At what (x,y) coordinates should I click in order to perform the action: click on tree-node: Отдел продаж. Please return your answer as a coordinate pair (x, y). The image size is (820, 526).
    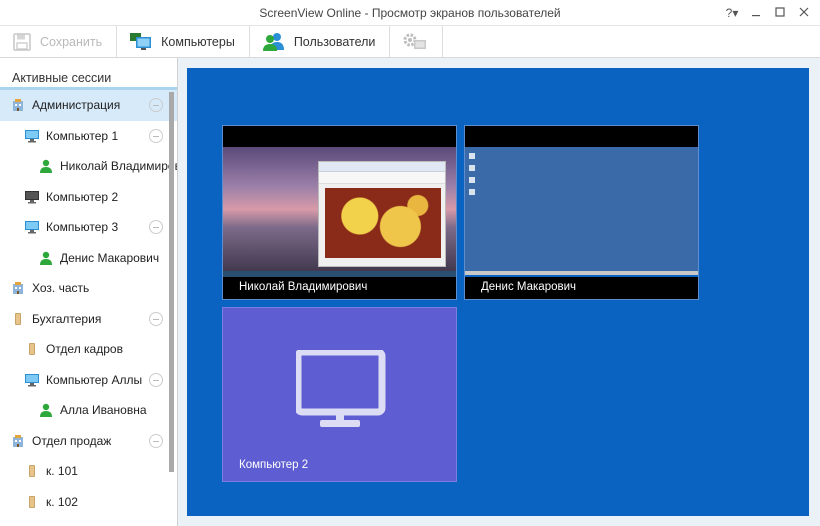
    Looking at the image, I should click on (88, 441).